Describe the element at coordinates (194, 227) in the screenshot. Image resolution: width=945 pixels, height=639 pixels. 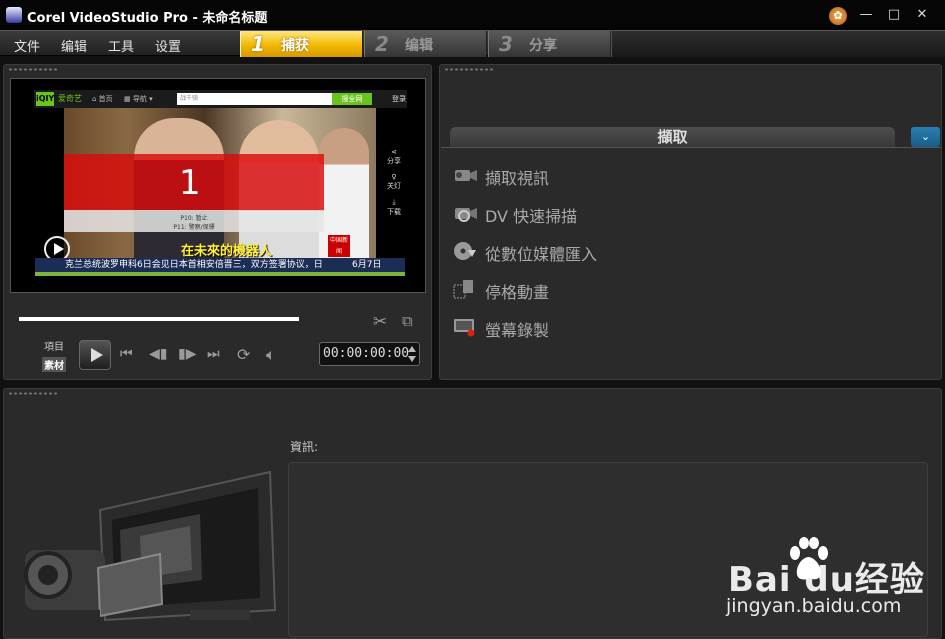
I see `clip-info-line: P11: 警察/保镖` at that location.